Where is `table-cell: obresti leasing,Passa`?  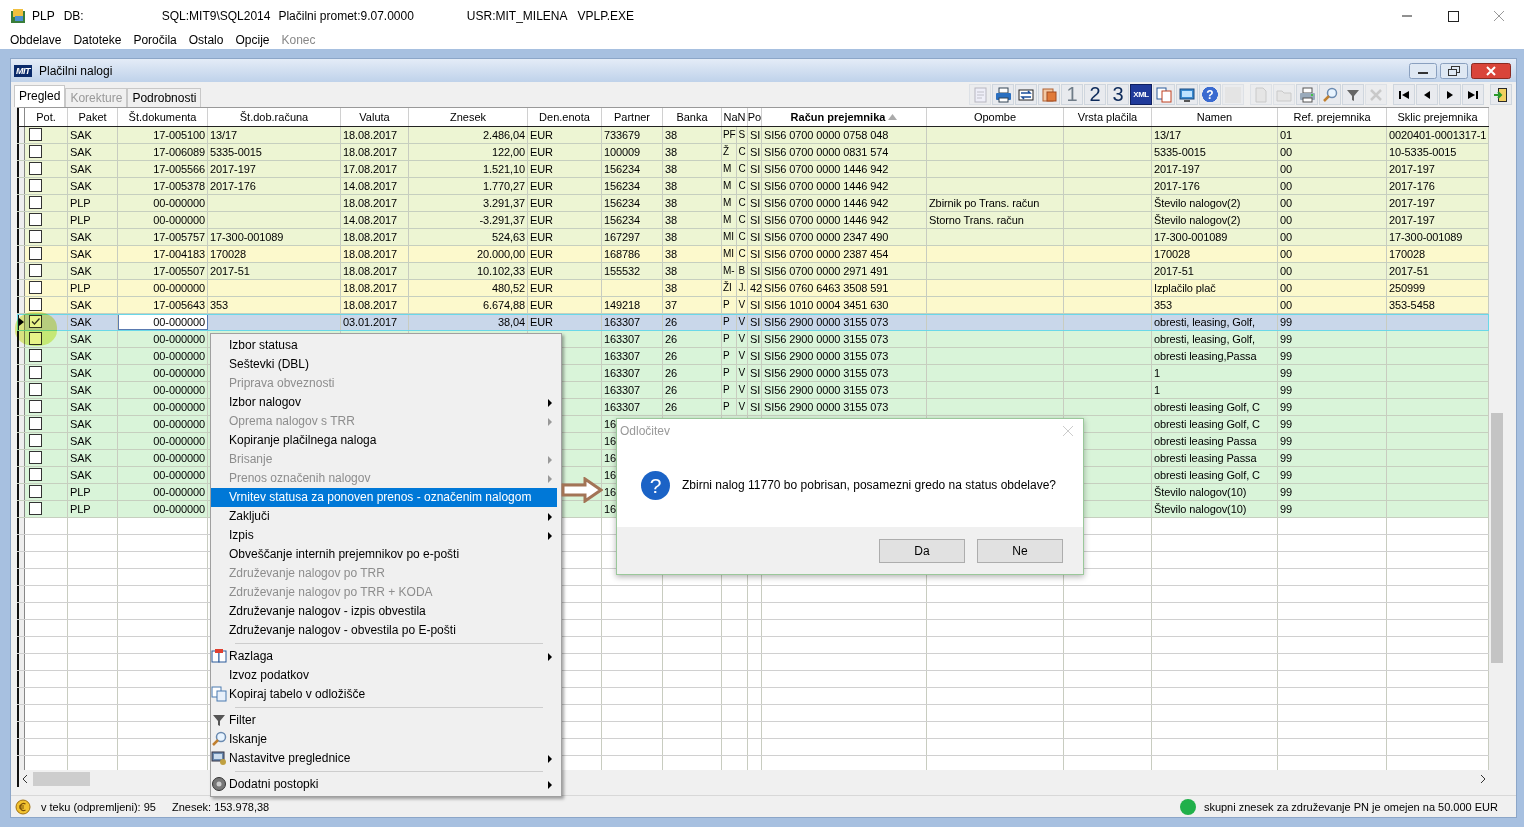 table-cell: obresti leasing,Passa is located at coordinates (1215, 356).